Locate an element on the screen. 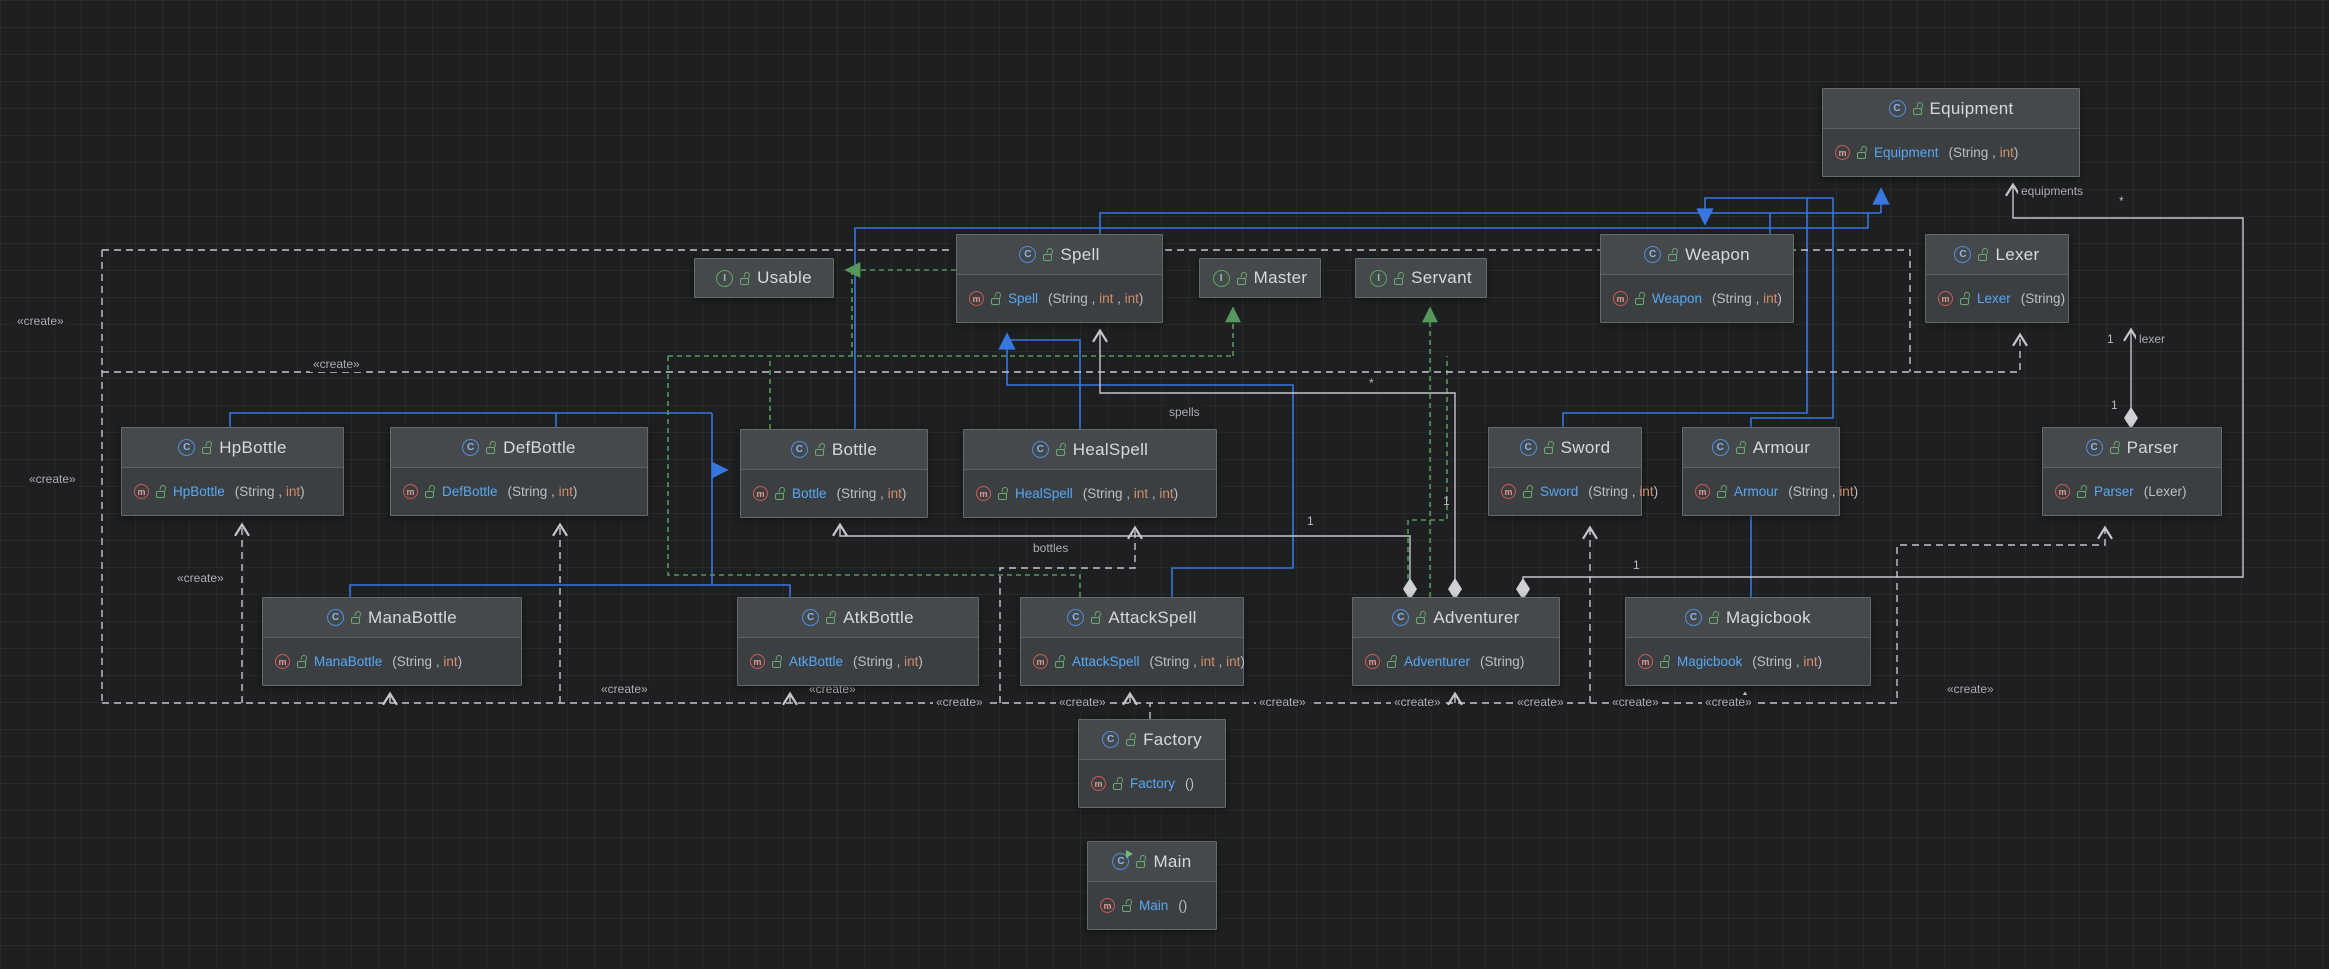  class-header: C Equipment is located at coordinates (1951, 109).